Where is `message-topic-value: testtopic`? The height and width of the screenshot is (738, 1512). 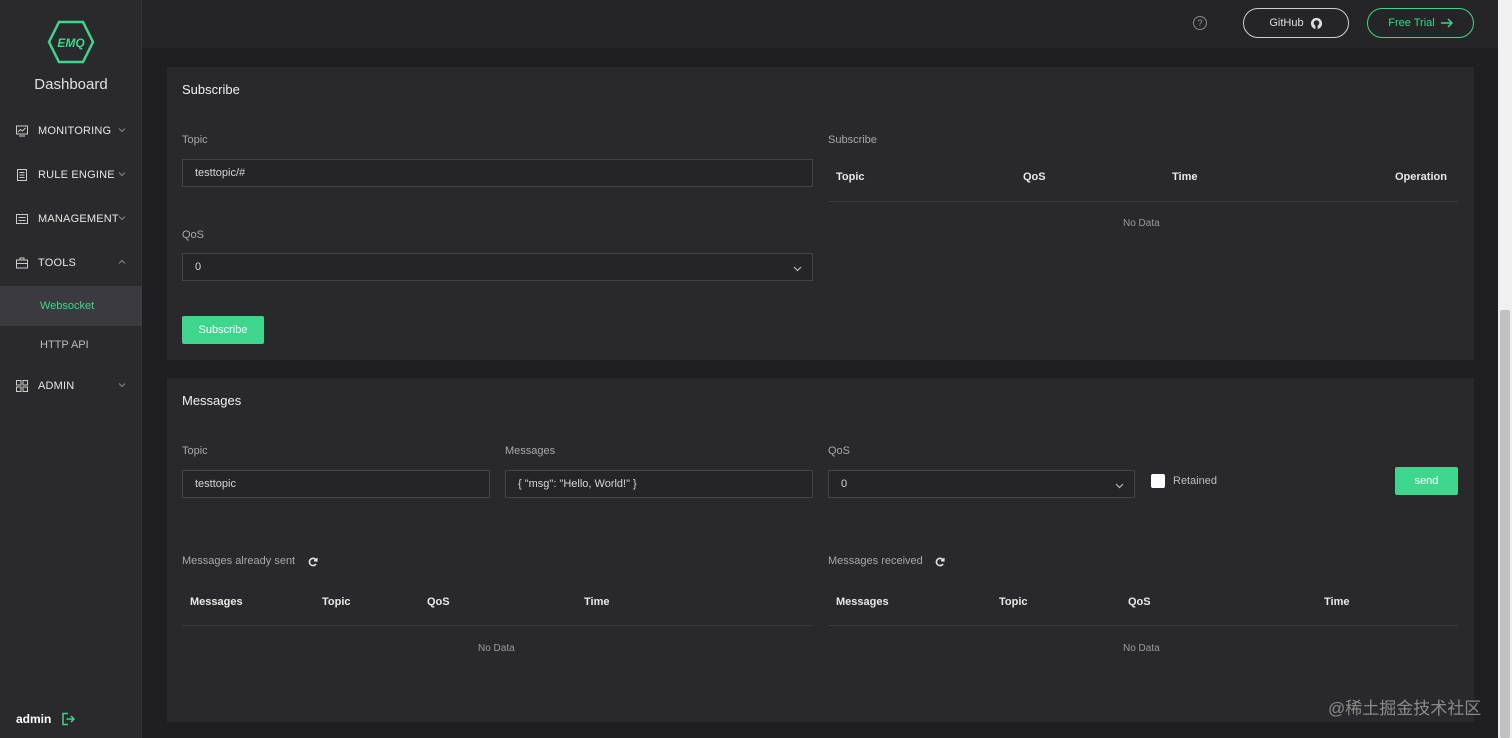 message-topic-value: testtopic is located at coordinates (215, 484).